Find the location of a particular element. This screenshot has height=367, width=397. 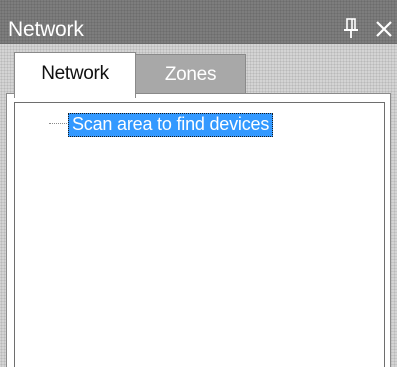

tree-item-scan-area: Scan area to find devices is located at coordinates (171, 125).